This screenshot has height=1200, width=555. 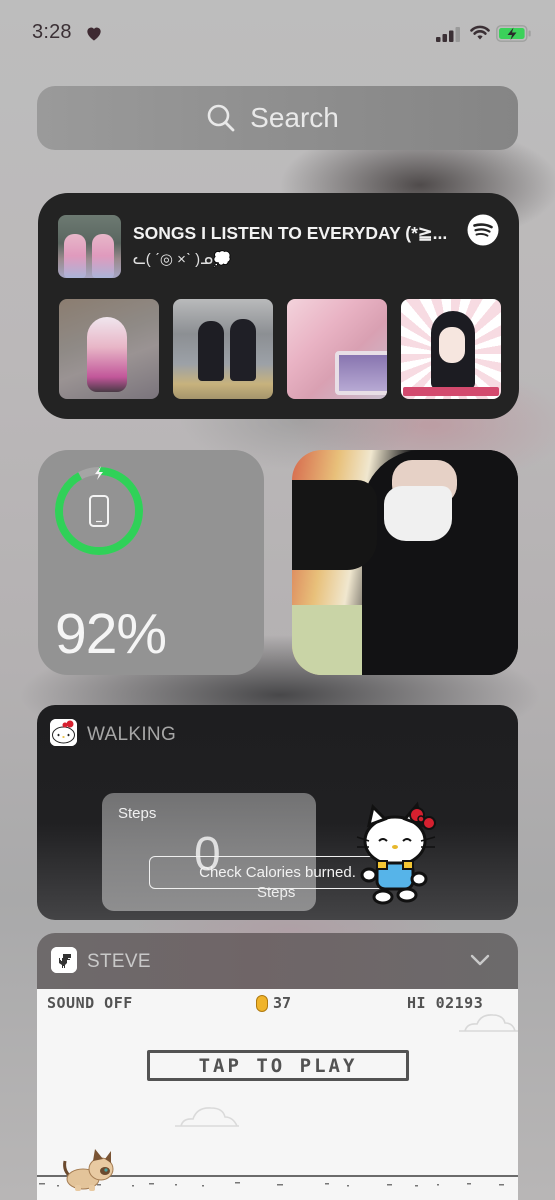 What do you see at coordinates (445, 1003) in the screenshot?
I see `high-score: HI 02193` at bounding box center [445, 1003].